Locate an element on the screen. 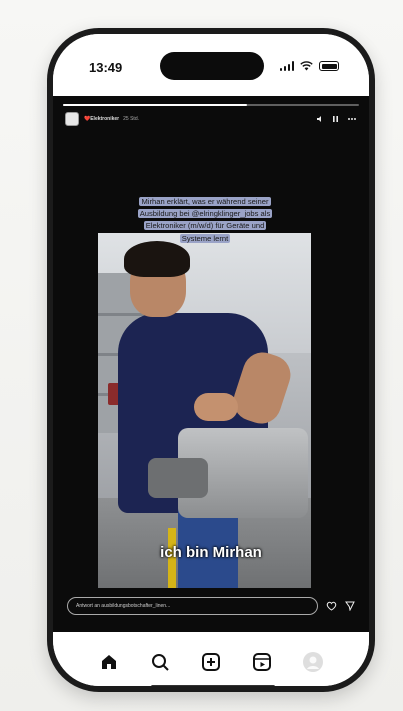 Image resolution: width=403 pixels, height=711 pixels. account-name: ❤️Elektroniker is located at coordinates (101, 119).